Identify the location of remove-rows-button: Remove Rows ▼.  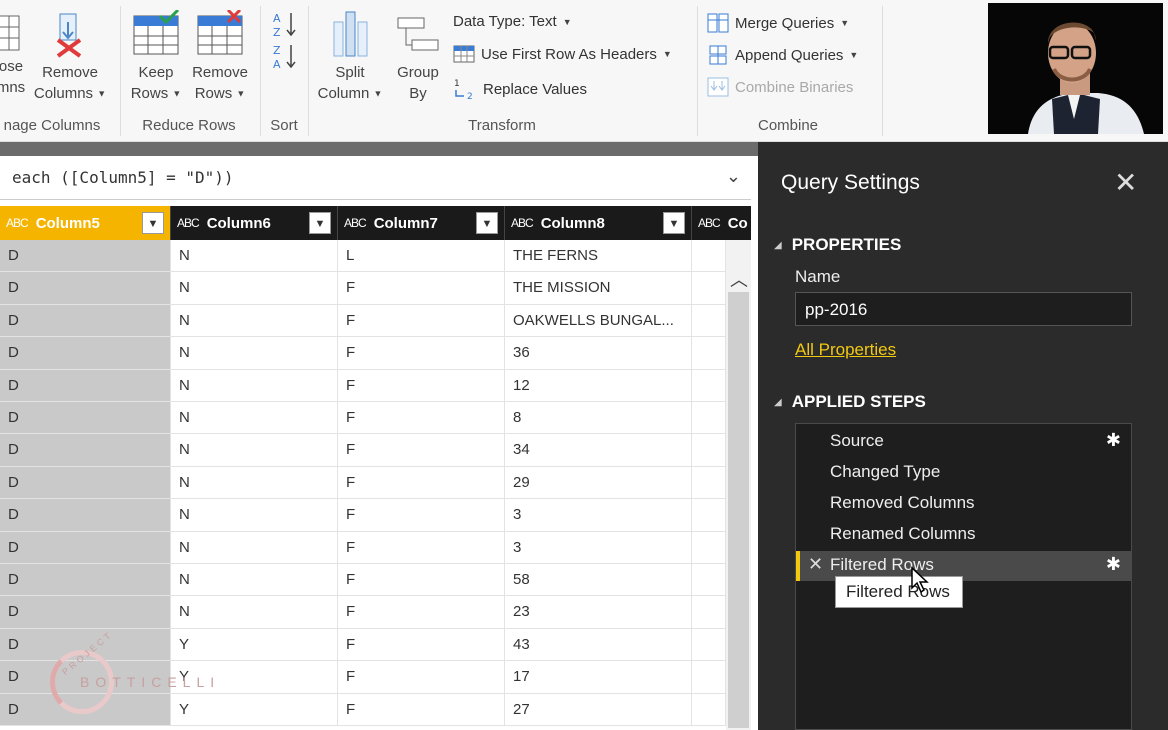
(220, 57).